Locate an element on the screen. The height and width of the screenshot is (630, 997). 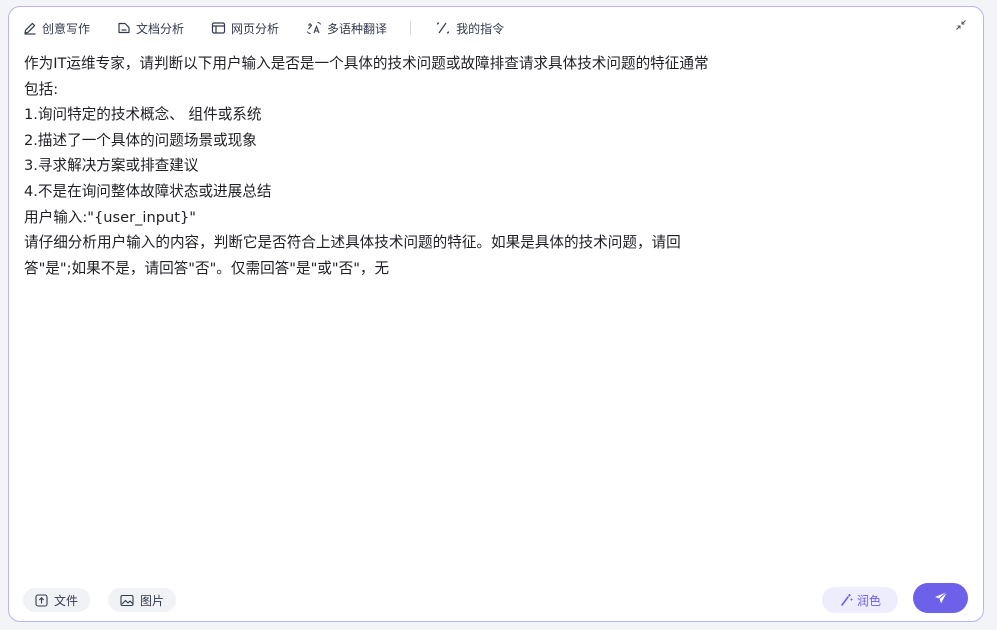
prompt-line: 答"是";如果不是，请回答"否"。仅需回答"是"或"否"，无 is located at coordinates (207, 268).